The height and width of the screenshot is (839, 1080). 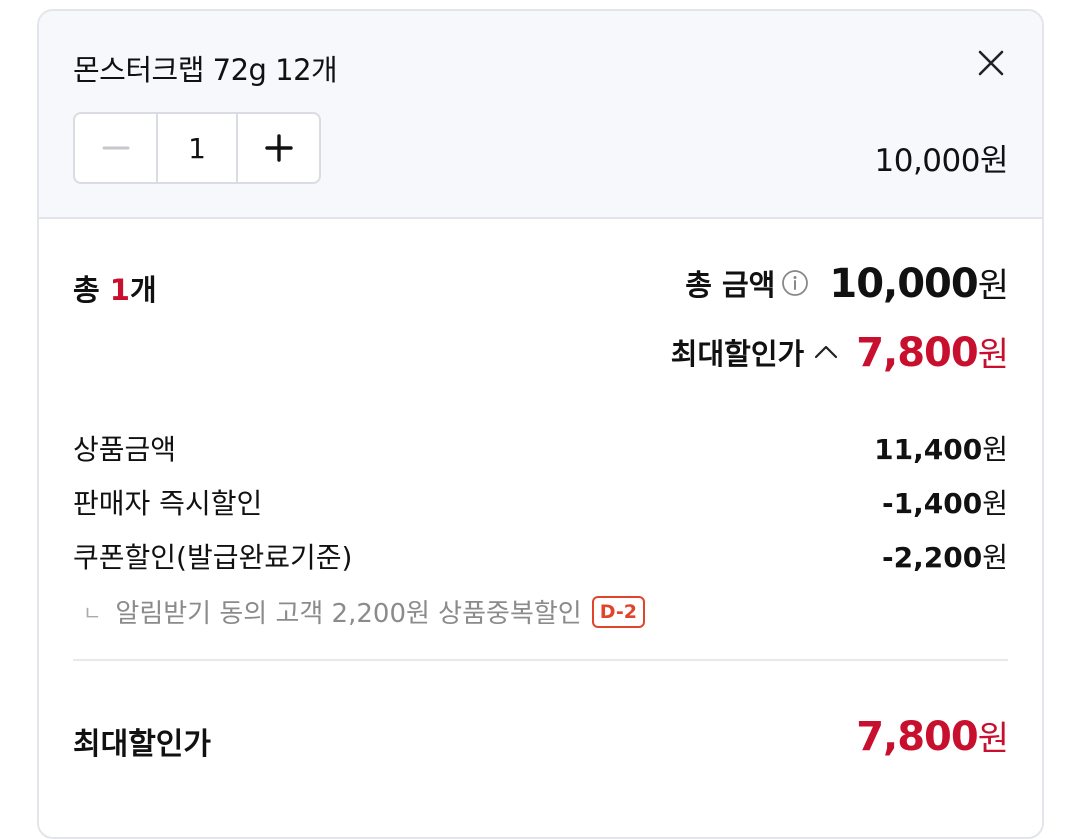 I want to click on d-day-badge: D-2, so click(x=618, y=611).